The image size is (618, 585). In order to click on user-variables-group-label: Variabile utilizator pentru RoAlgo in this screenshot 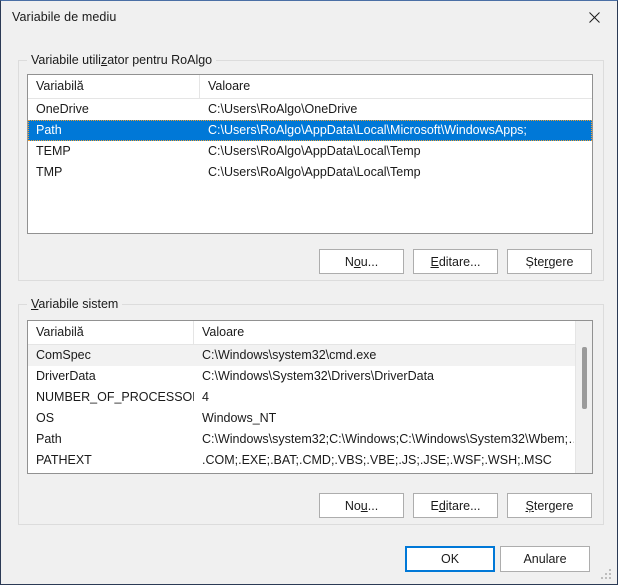, I will do `click(122, 60)`.